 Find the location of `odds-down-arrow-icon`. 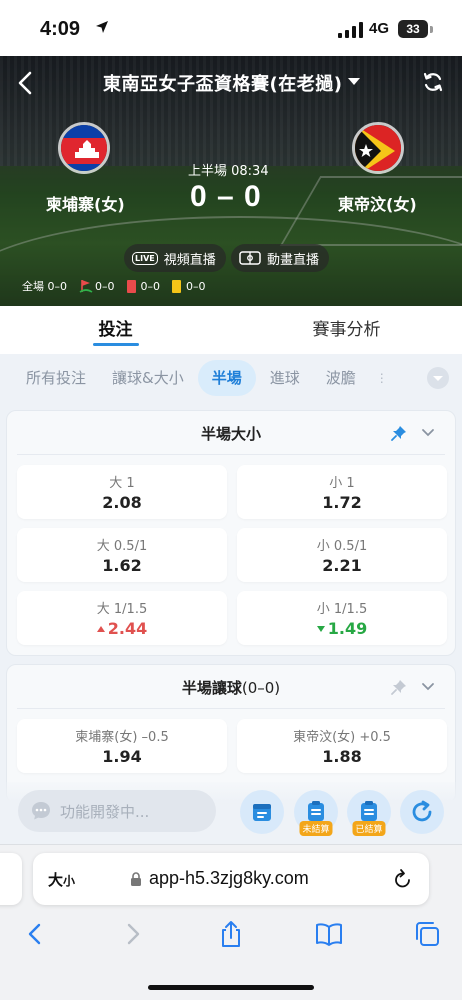

odds-down-arrow-icon is located at coordinates (320, 629).